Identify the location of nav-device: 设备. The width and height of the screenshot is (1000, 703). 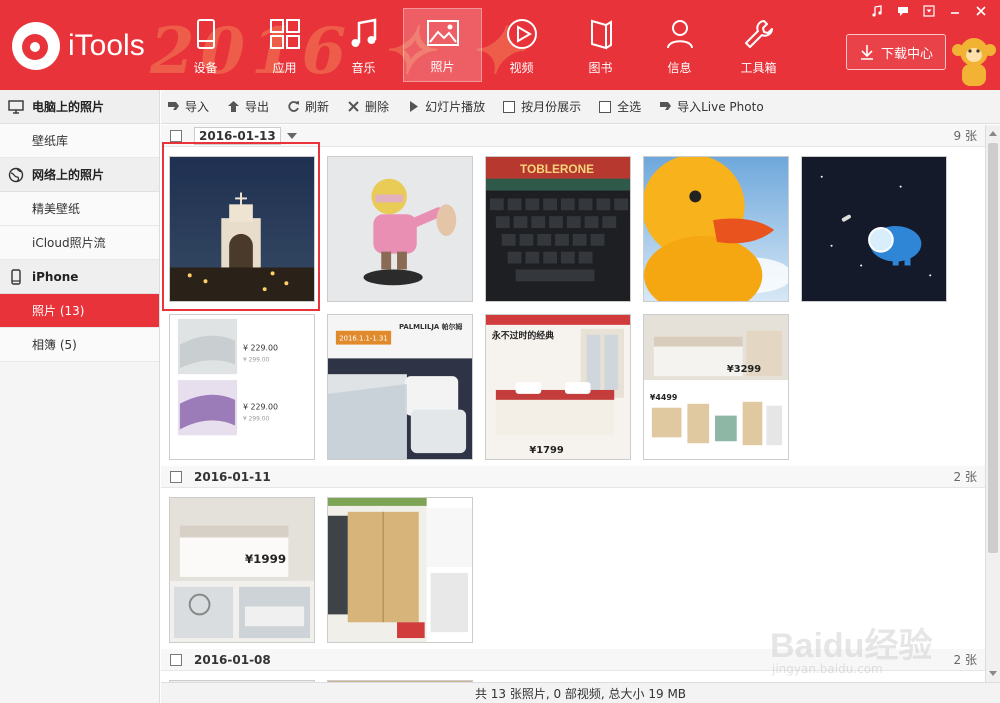
(205, 45).